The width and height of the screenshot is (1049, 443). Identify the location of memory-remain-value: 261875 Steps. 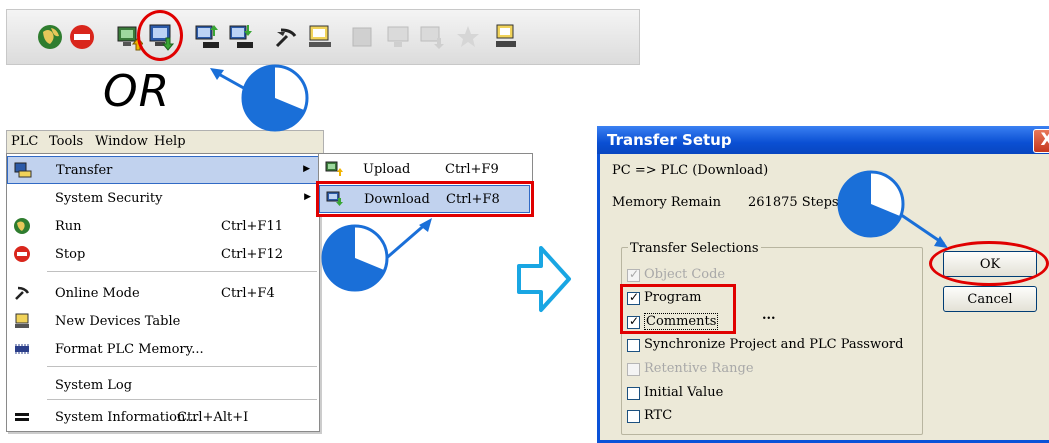
(793, 202).